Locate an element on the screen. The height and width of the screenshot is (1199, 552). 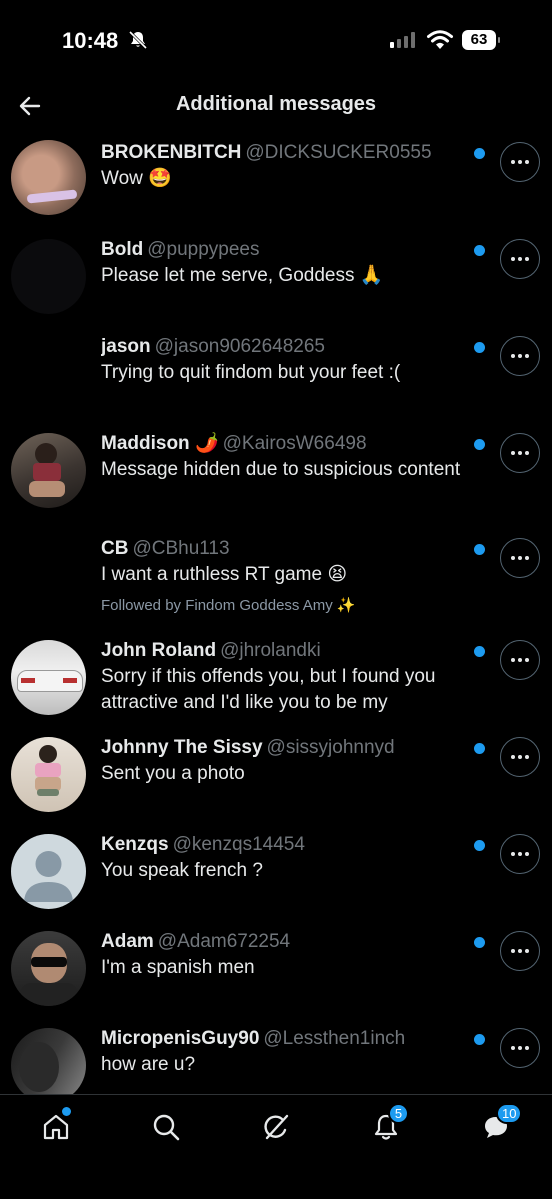
message-preview: Sent you a photo is located at coordinates (173, 773).